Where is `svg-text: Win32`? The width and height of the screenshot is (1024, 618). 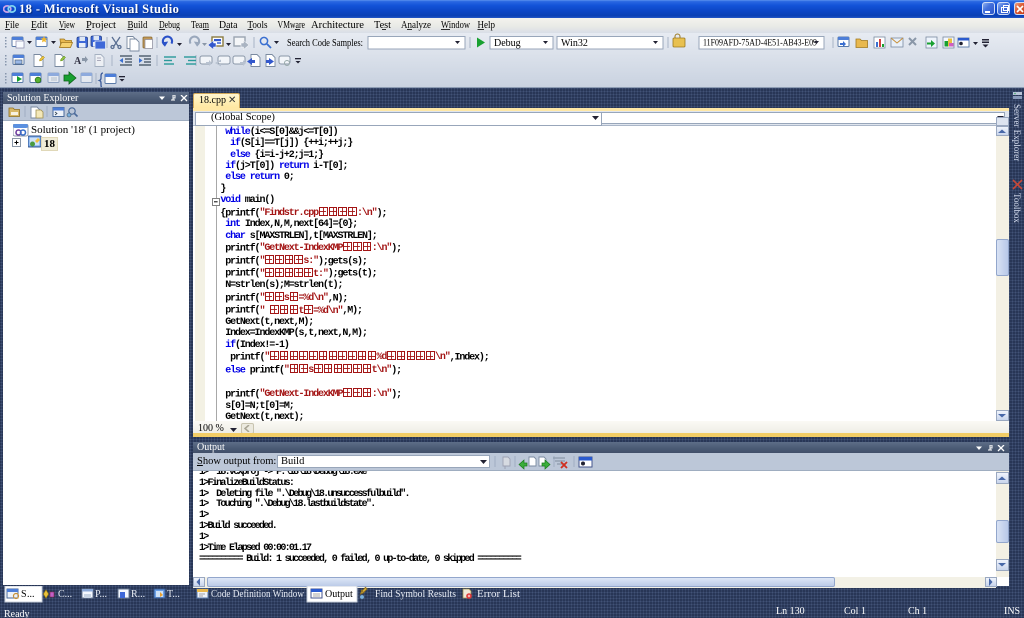 svg-text: Win32 is located at coordinates (574, 43).